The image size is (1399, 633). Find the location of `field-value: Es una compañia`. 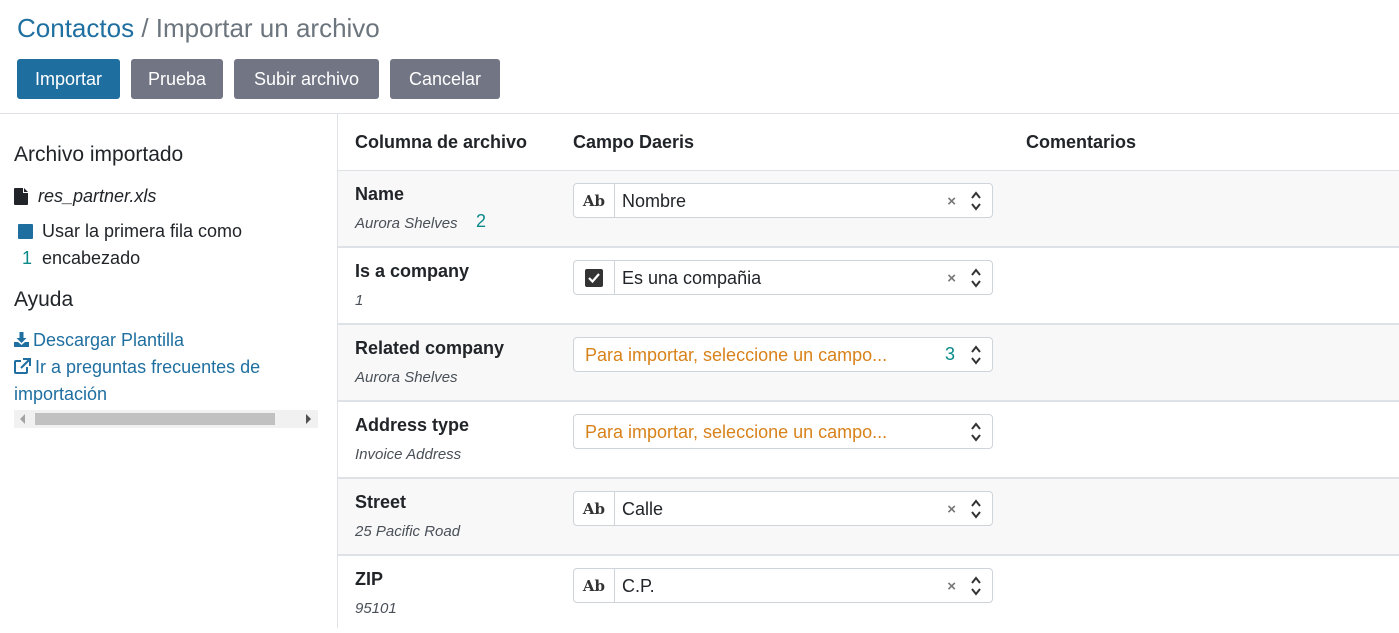

field-value: Es una compañia is located at coordinates (692, 278).